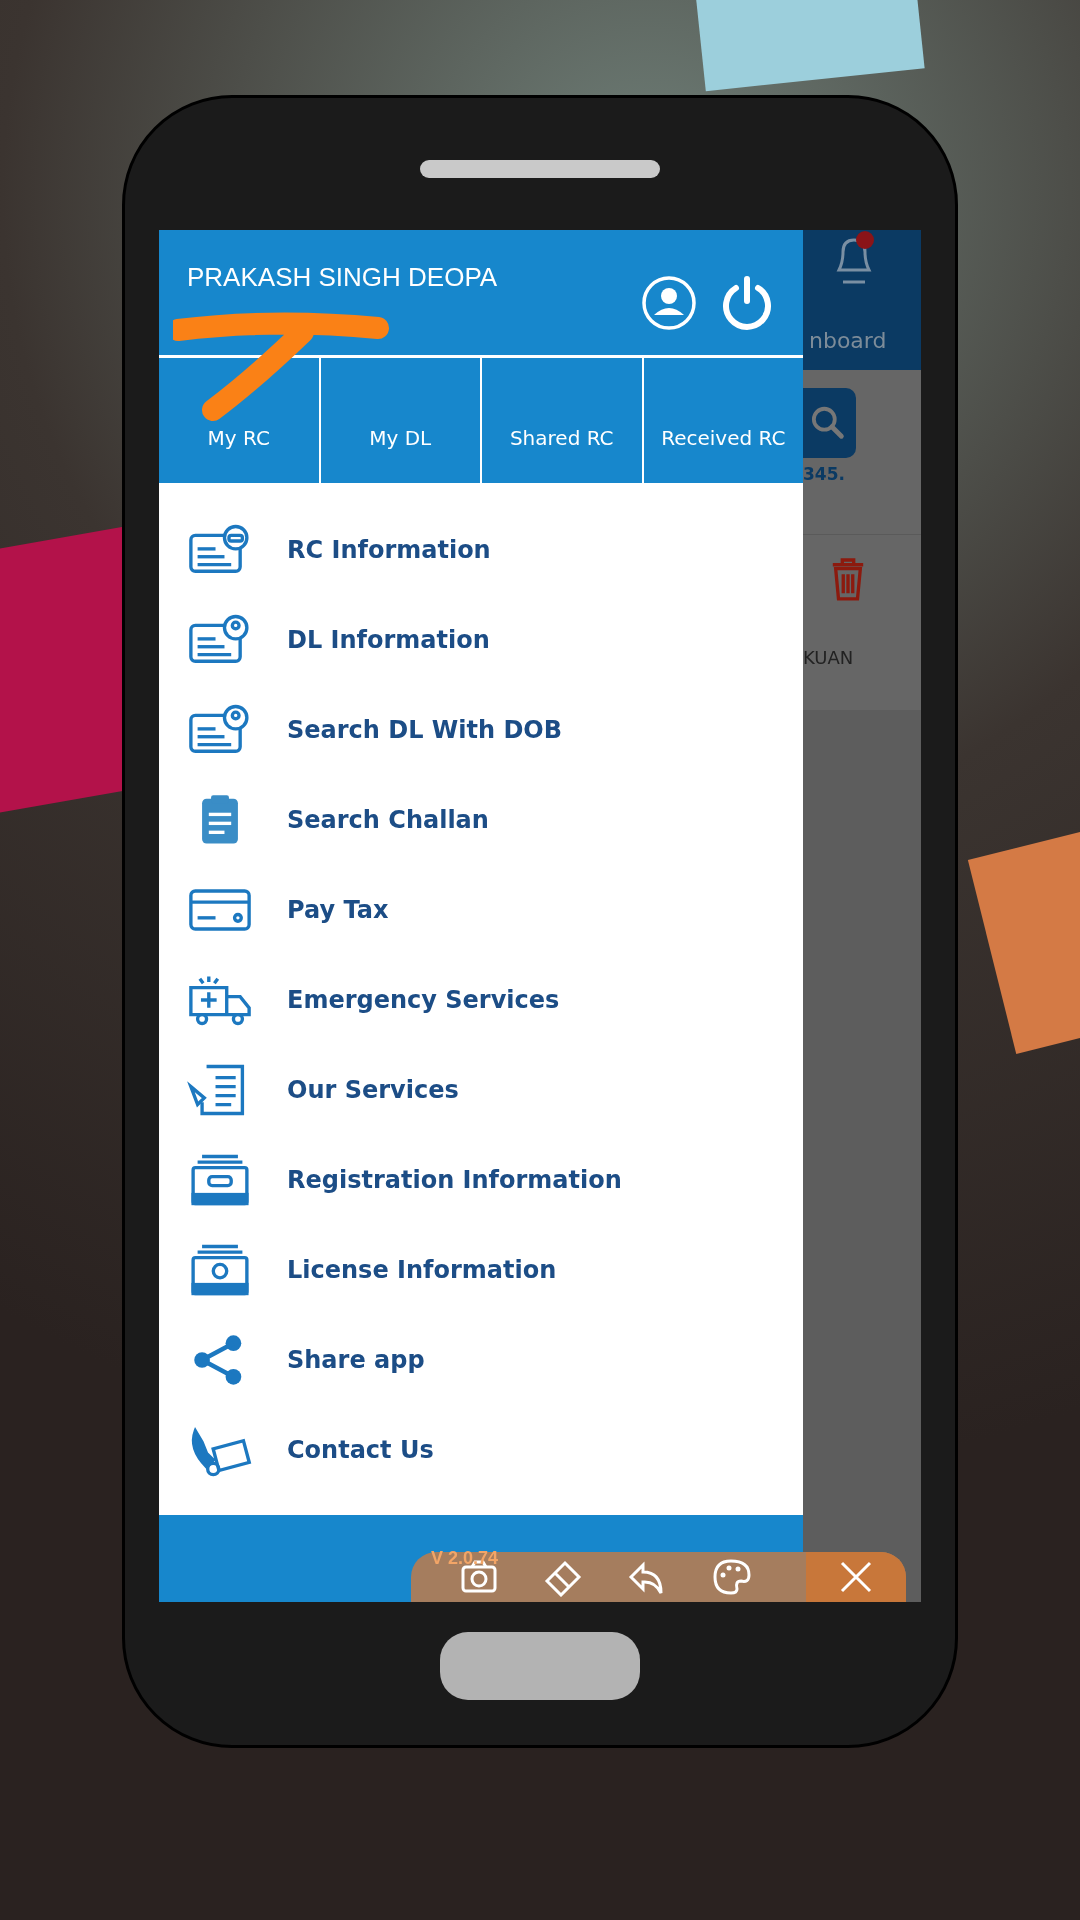 Image resolution: width=1080 pixels, height=1920 pixels. Describe the element at coordinates (669, 302) in the screenshot. I see `profile-icon` at that location.